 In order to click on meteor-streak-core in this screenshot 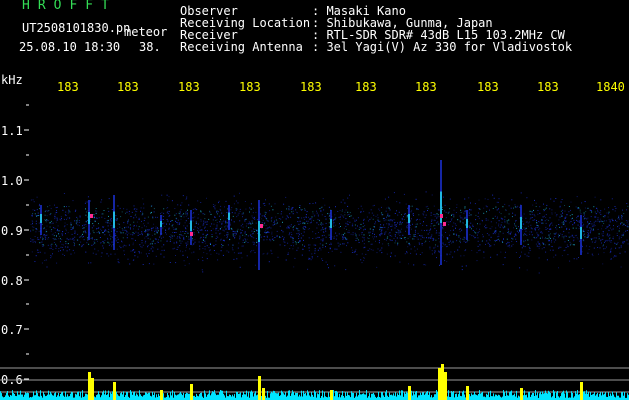, I will do `click(259, 231)`.